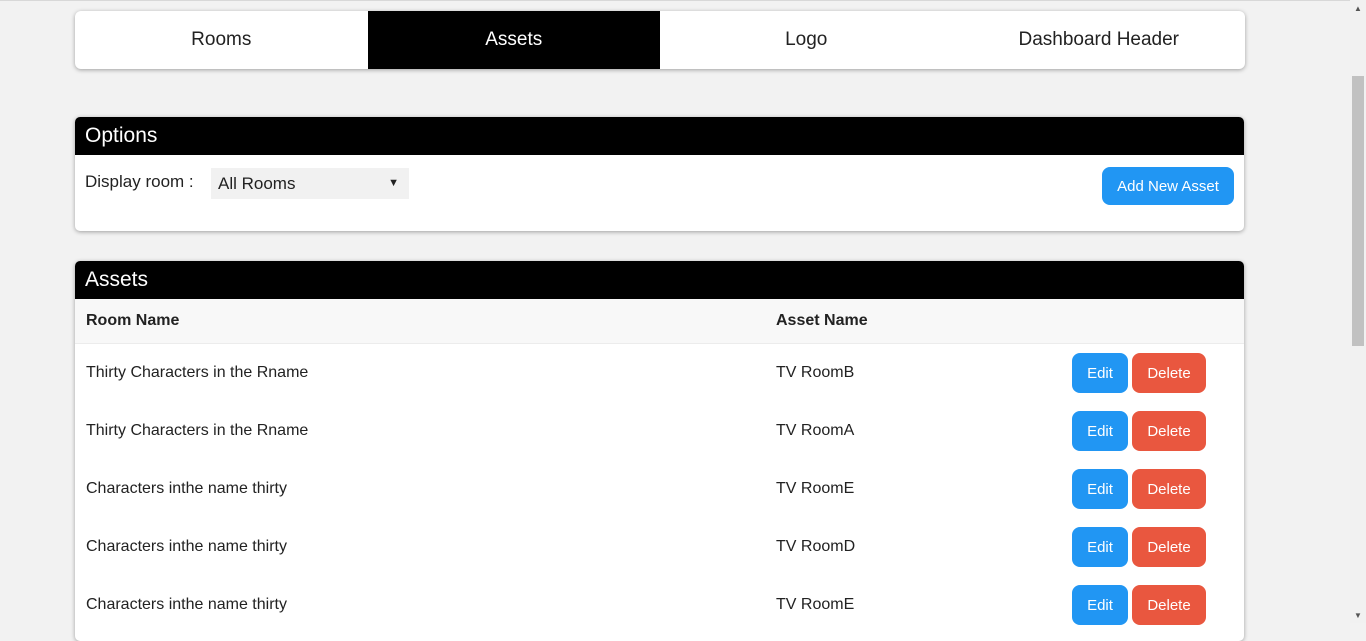 The image size is (1366, 641). I want to click on tab-assets: Assets, so click(513, 40).